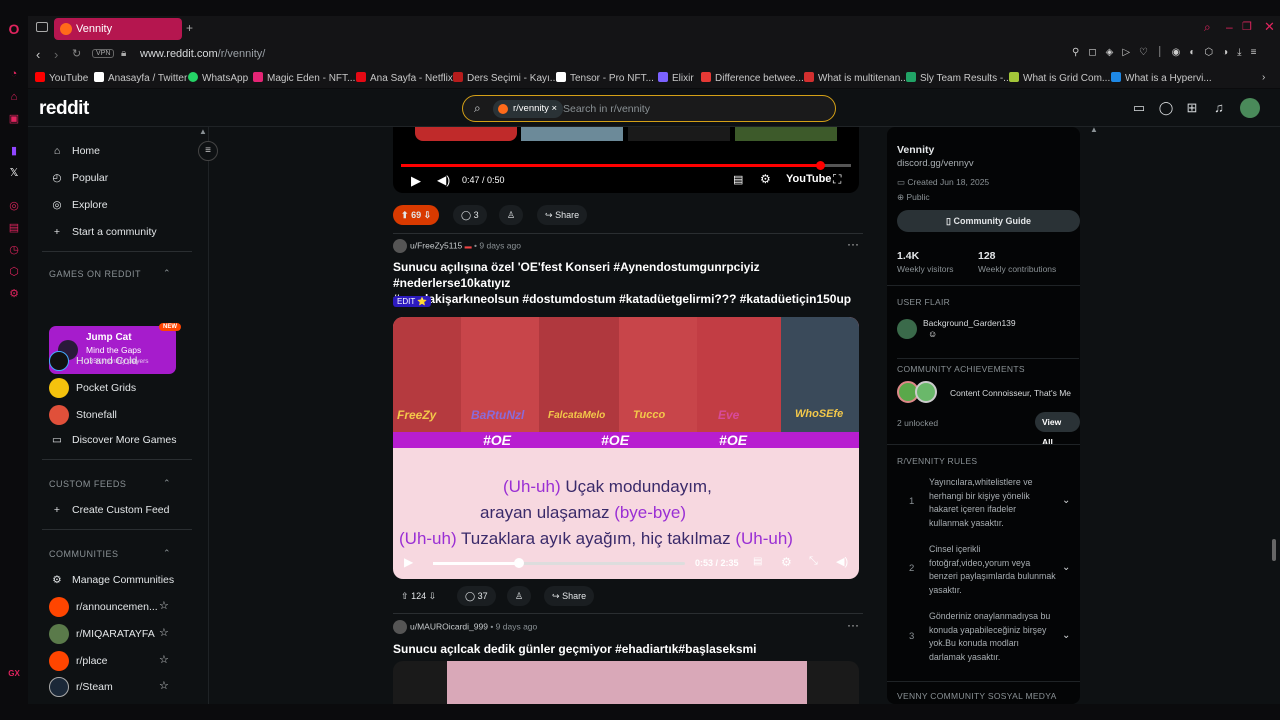 Image resolution: width=1280 pixels, height=720 pixels. I want to click on post-flair: EDIT ⭐, so click(412, 301).